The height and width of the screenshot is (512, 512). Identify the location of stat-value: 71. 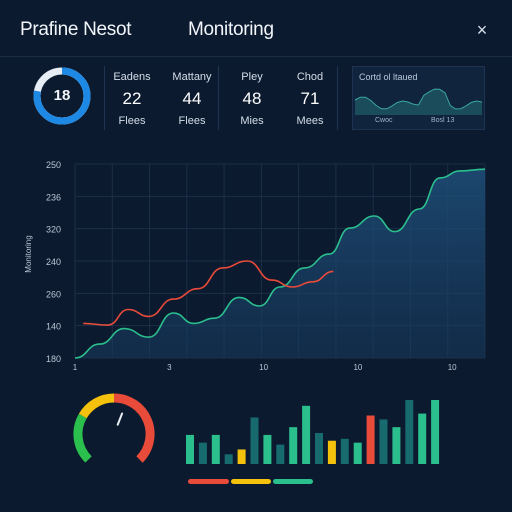
(310, 98).